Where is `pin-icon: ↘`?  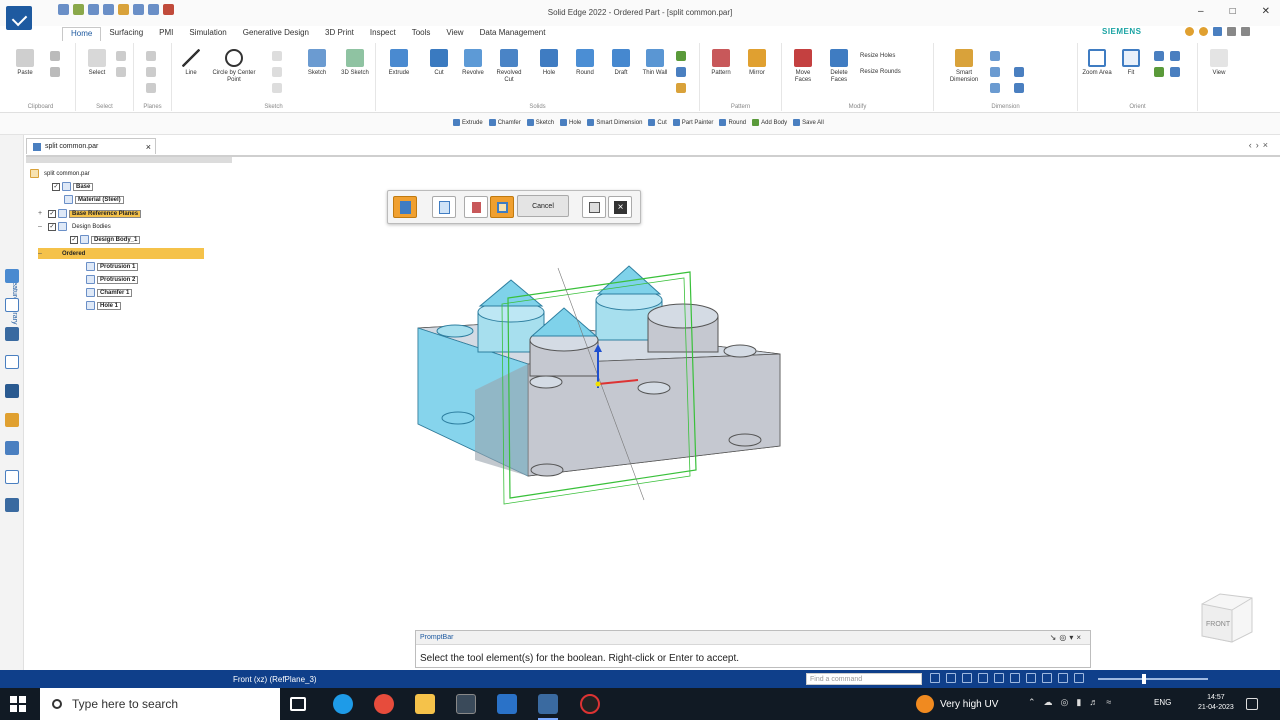 pin-icon: ↘ is located at coordinates (1055, 637).